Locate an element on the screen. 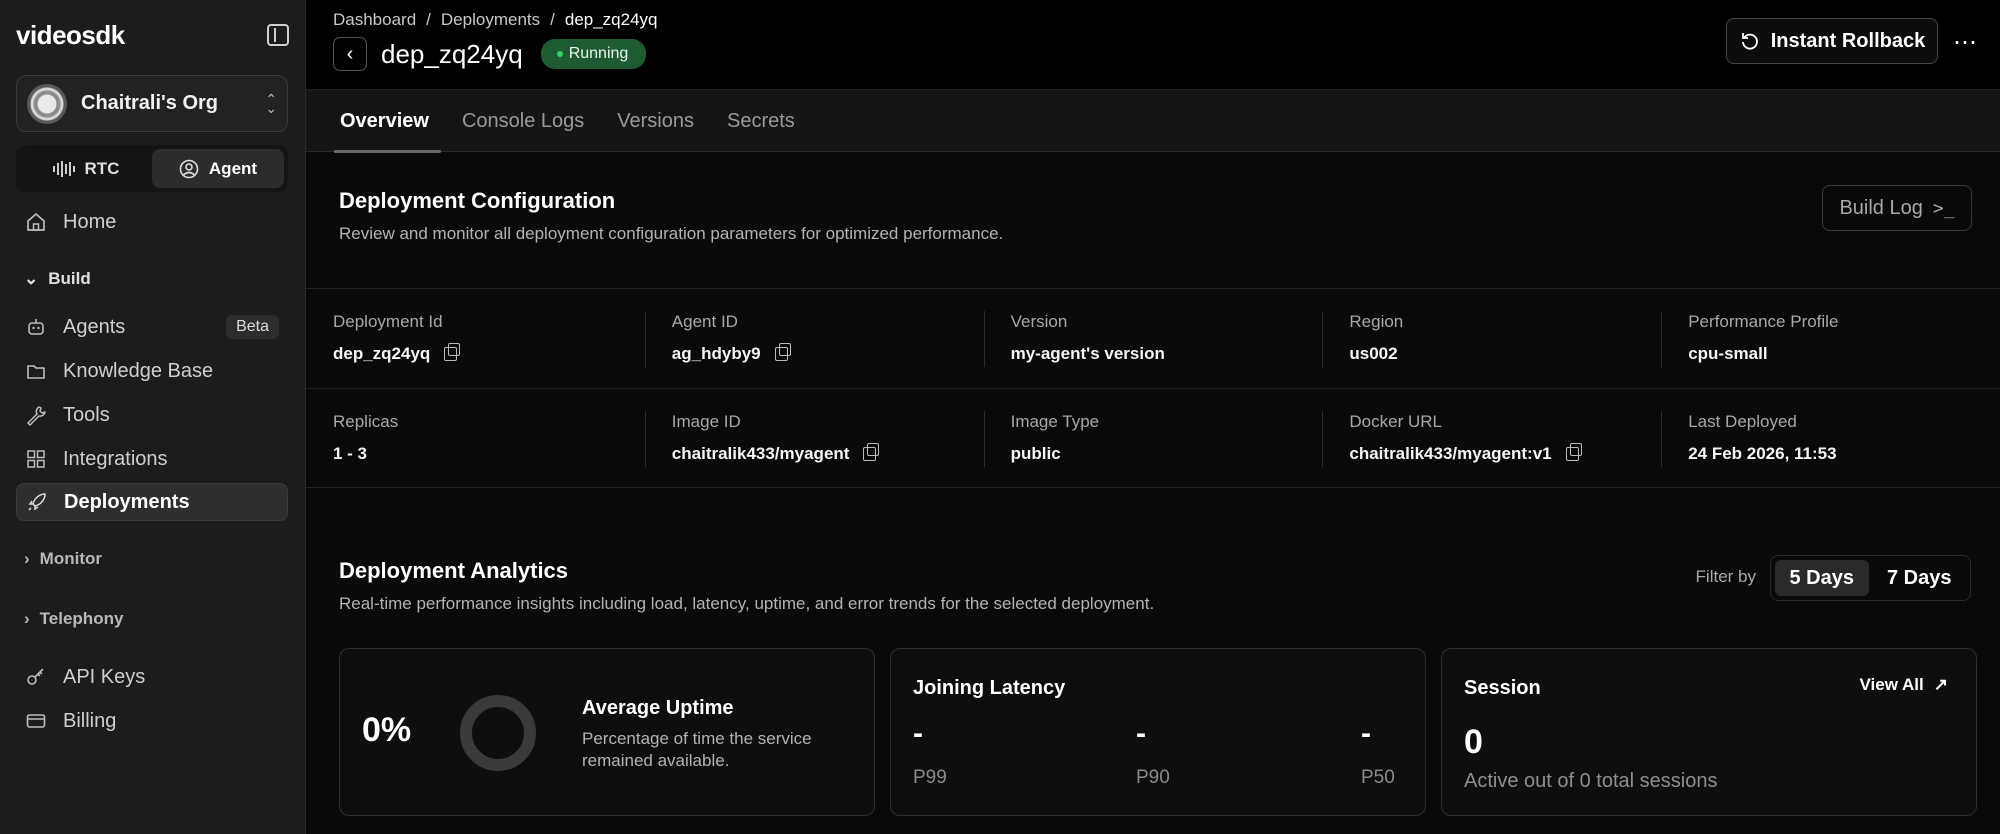 The height and width of the screenshot is (834, 2000). breadcrumb-dashboard: Dashboard is located at coordinates (374, 20).